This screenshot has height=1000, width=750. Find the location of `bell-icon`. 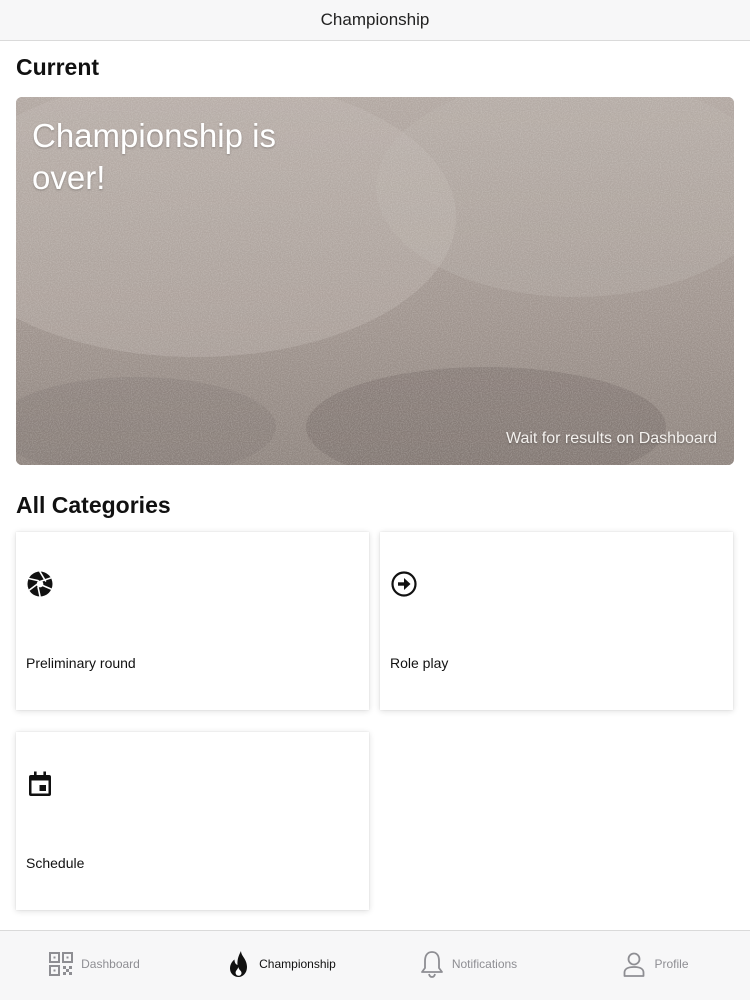

bell-icon is located at coordinates (431, 964).